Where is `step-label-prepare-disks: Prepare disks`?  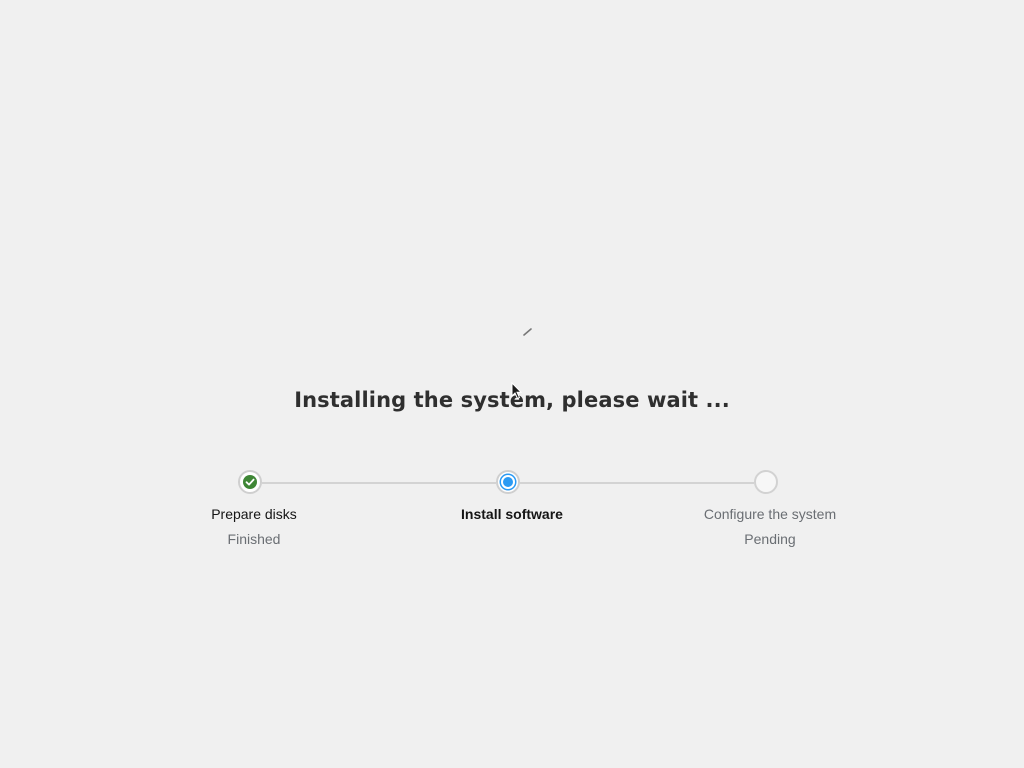 step-label-prepare-disks: Prepare disks is located at coordinates (254, 514).